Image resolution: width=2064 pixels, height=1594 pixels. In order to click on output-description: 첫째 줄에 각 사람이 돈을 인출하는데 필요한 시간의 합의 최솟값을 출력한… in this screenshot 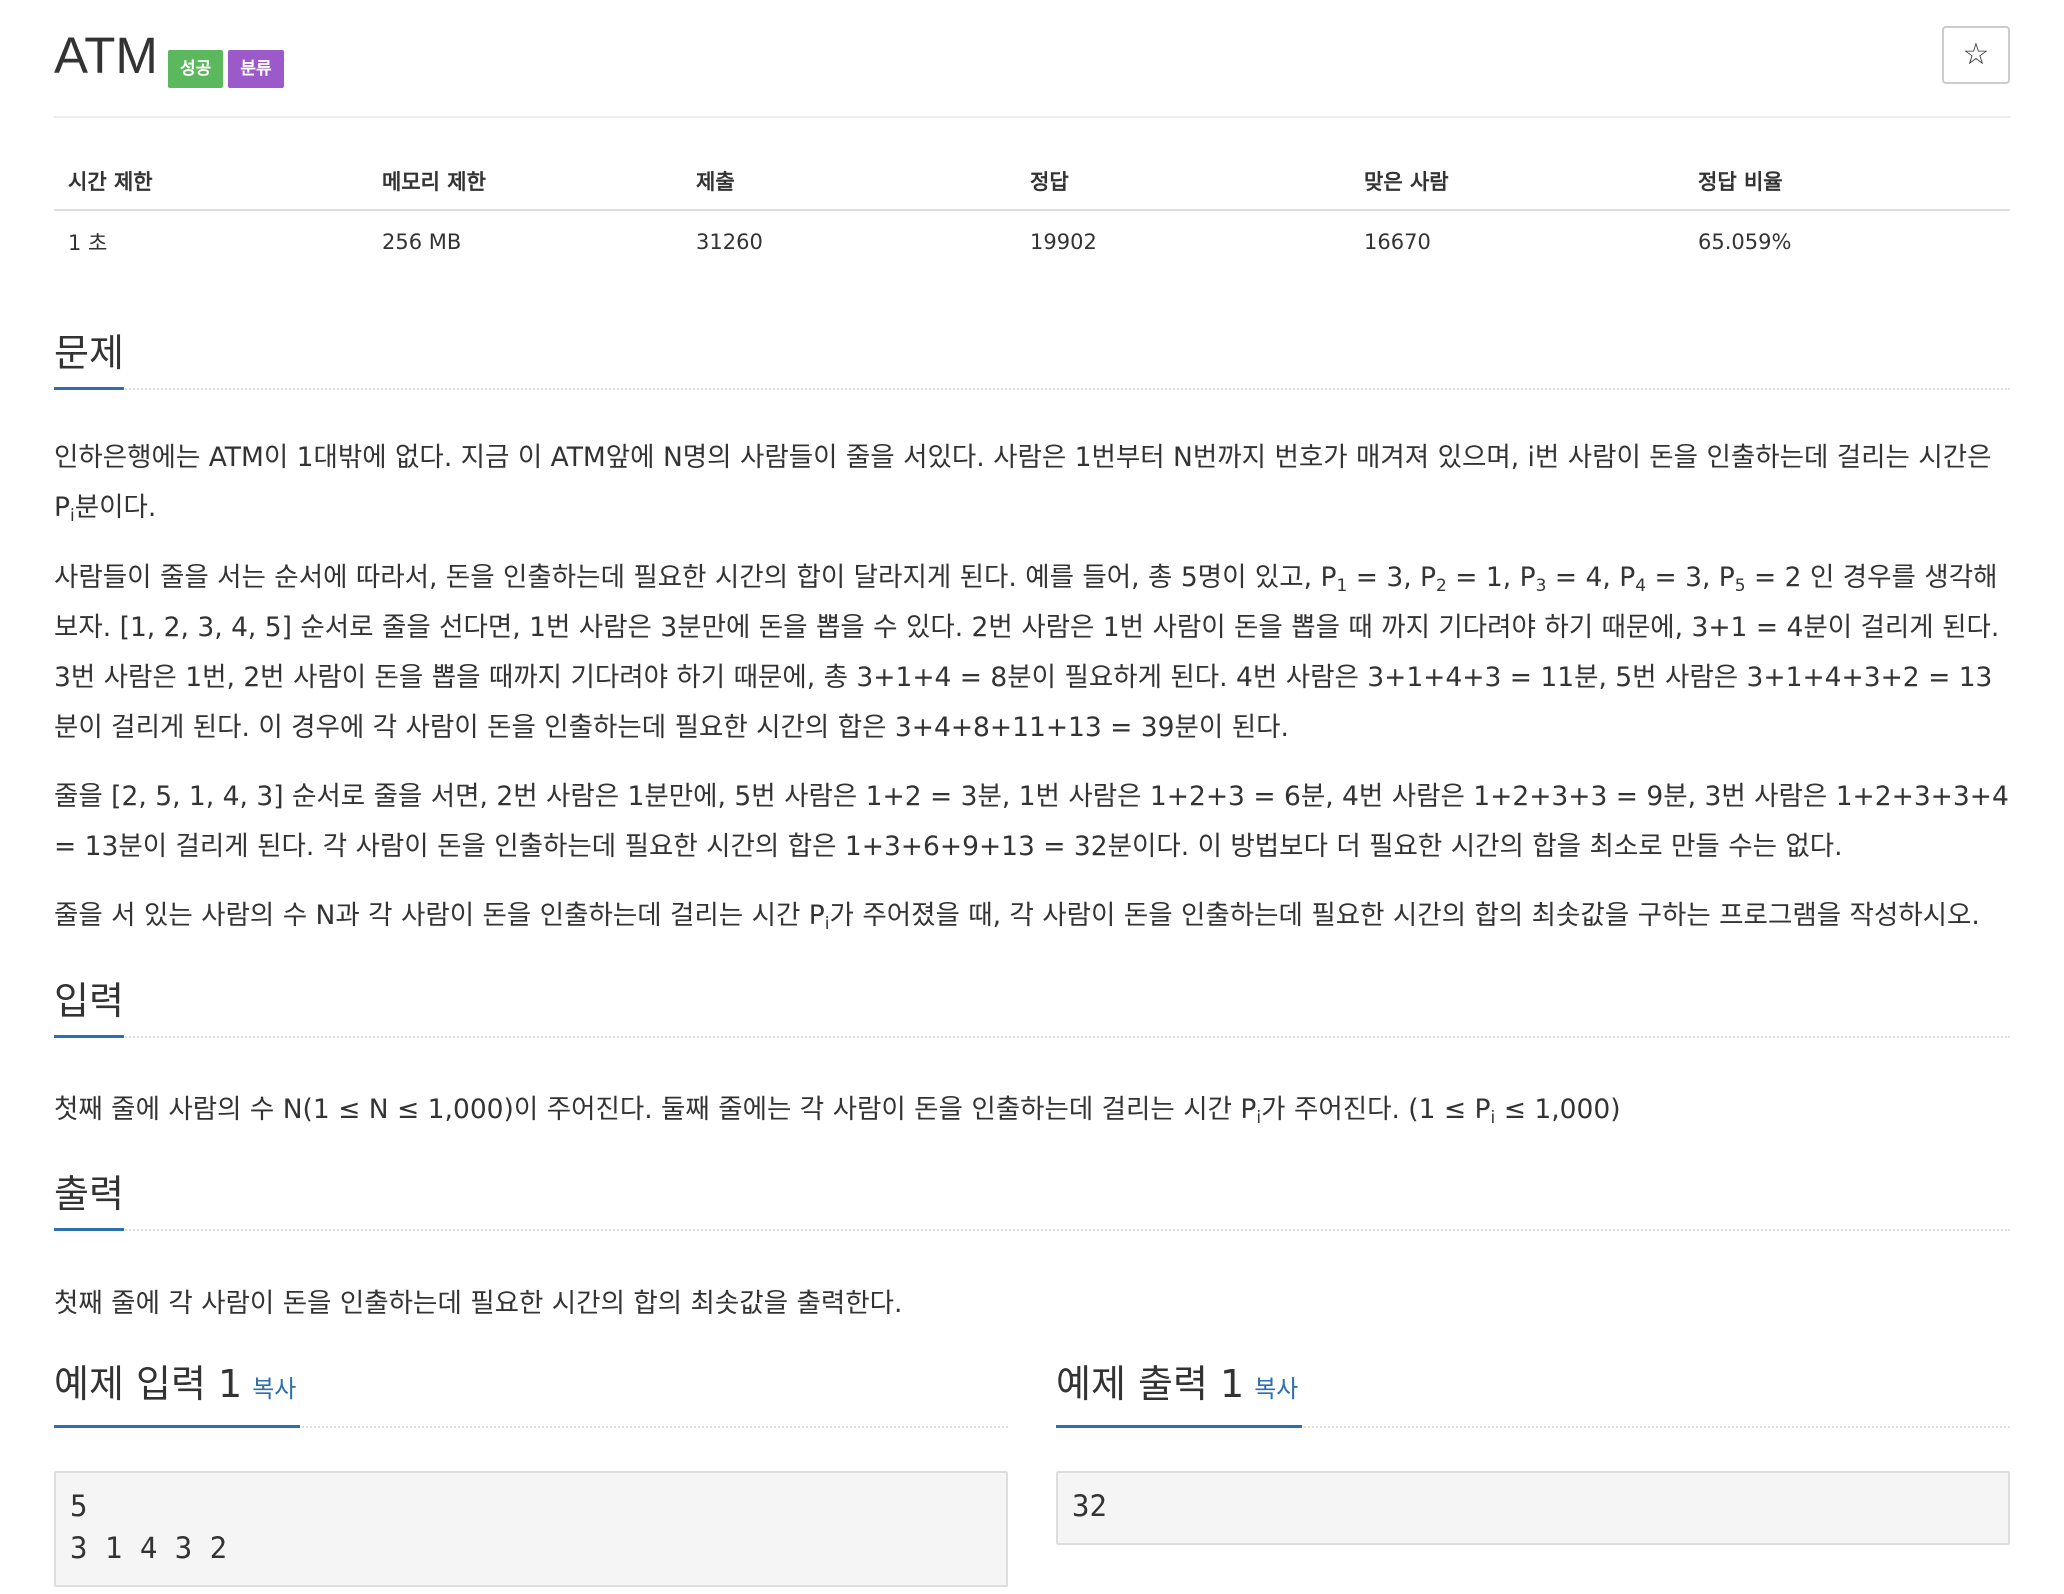, I will do `click(478, 1303)`.